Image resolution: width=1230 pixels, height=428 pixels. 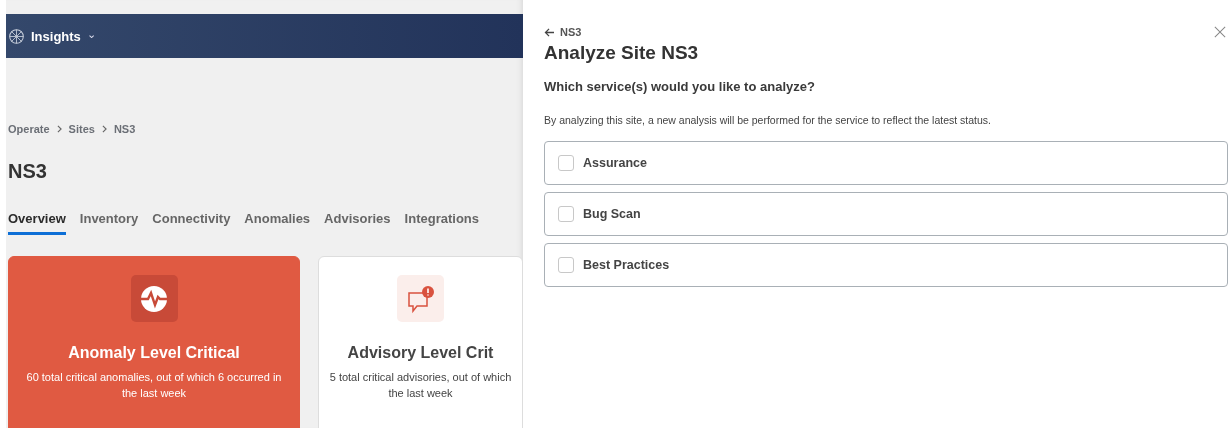 What do you see at coordinates (277, 223) in the screenshot?
I see `tab: Anomalies` at bounding box center [277, 223].